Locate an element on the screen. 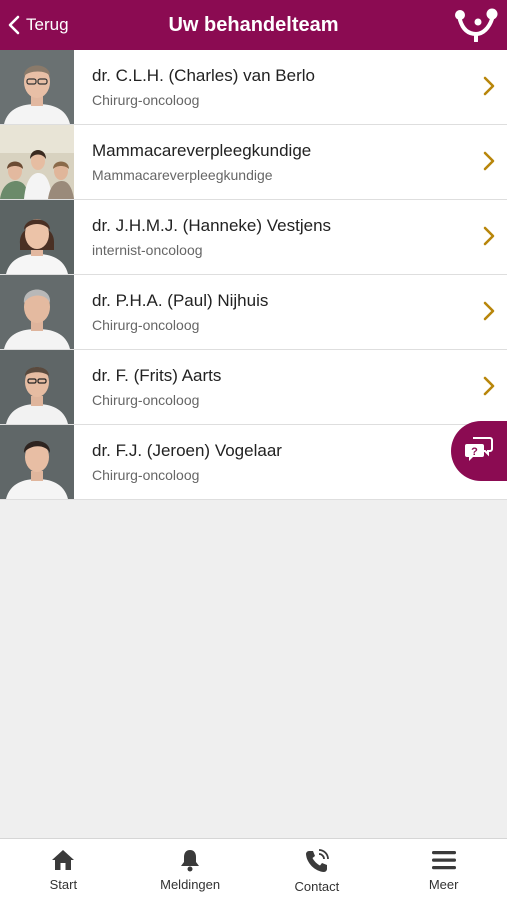 The width and height of the screenshot is (507, 901). tab-label: Meer is located at coordinates (443, 884).